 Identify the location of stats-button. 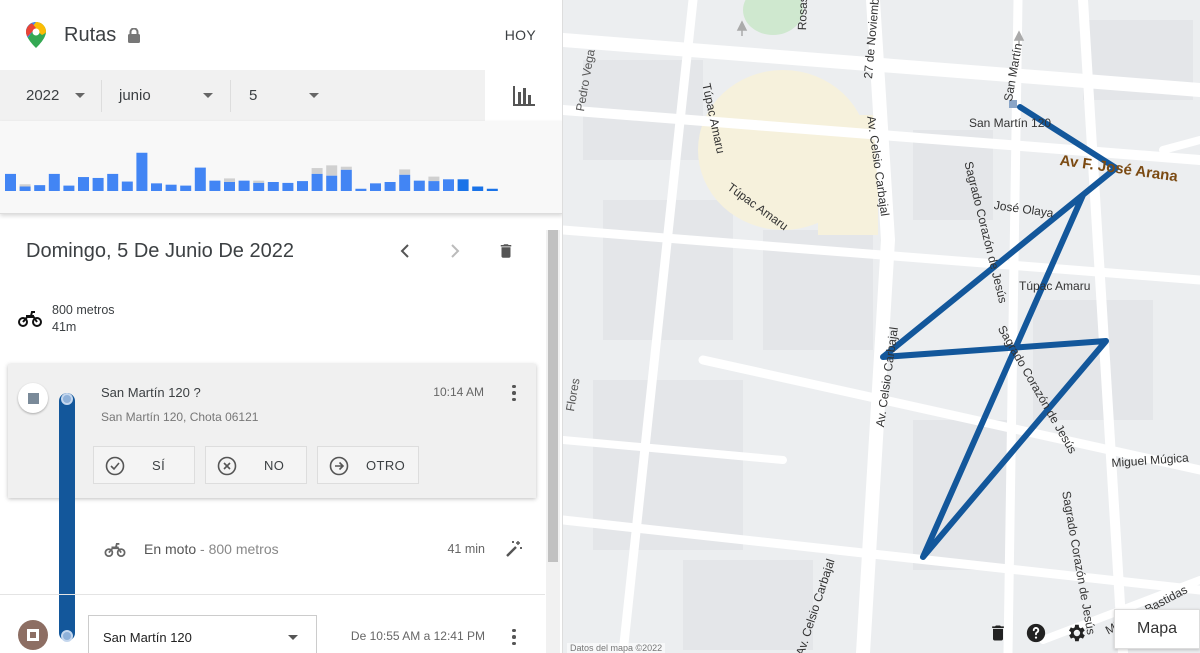
(523, 95).